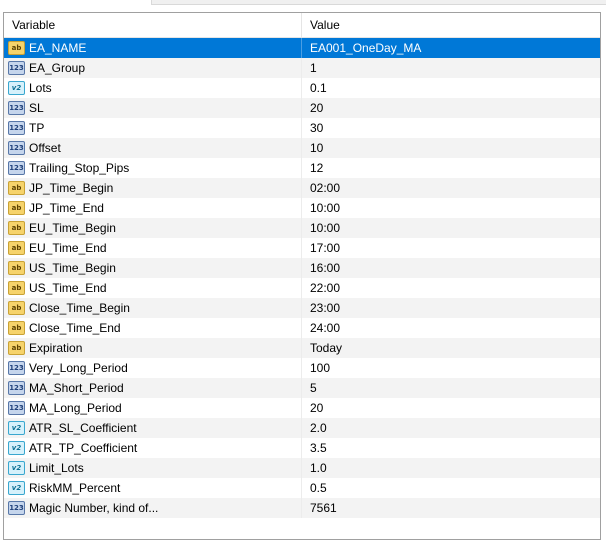 The image size is (606, 544). I want to click on value-cell: 16:00, so click(451, 268).